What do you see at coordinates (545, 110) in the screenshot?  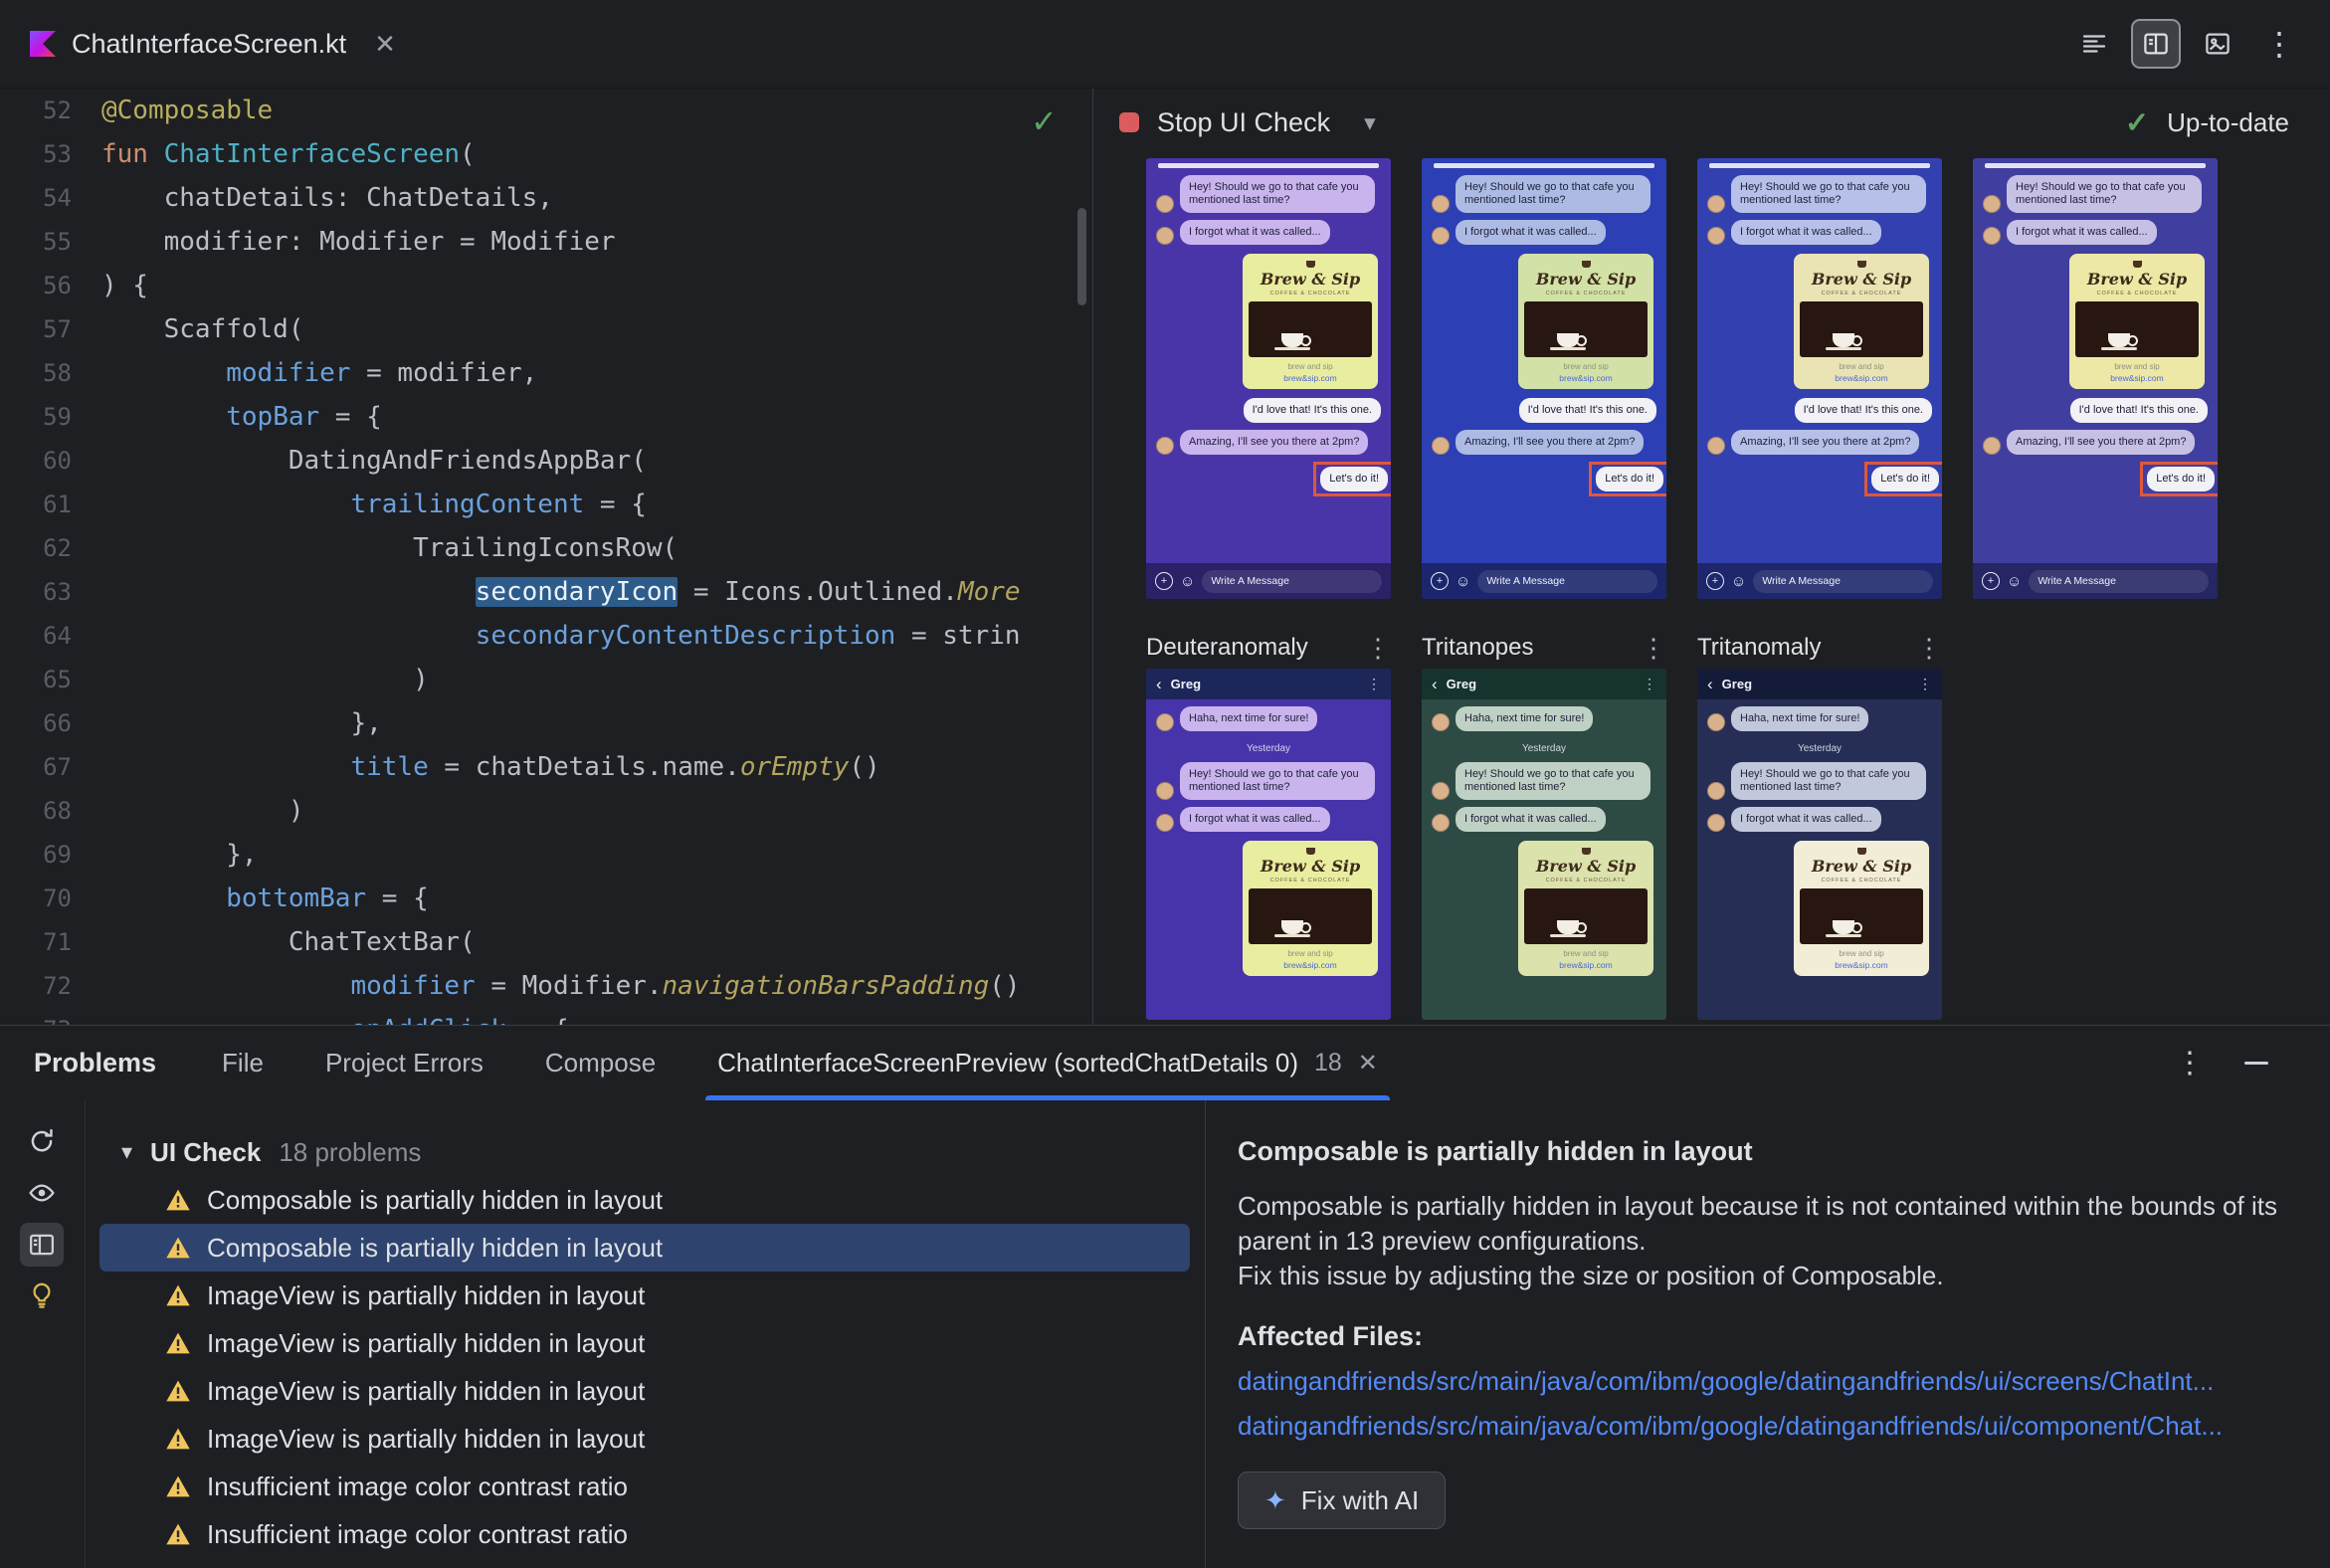 I see `code-line: 52 @Composable` at bounding box center [545, 110].